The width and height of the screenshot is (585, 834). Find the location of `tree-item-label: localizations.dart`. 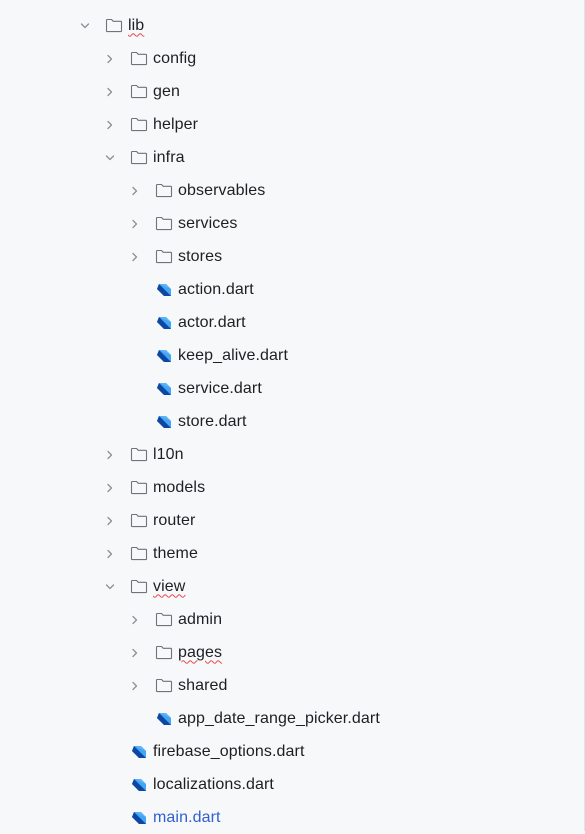

tree-item-label: localizations.dart is located at coordinates (213, 784).